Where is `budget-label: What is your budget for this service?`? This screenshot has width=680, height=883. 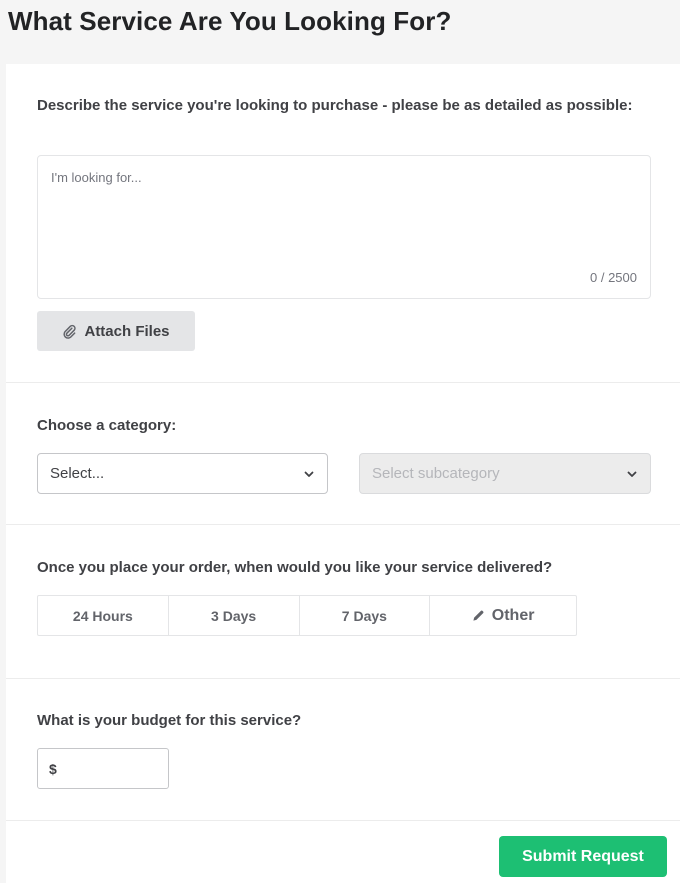
budget-label: What is your budget for this service? is located at coordinates (169, 720).